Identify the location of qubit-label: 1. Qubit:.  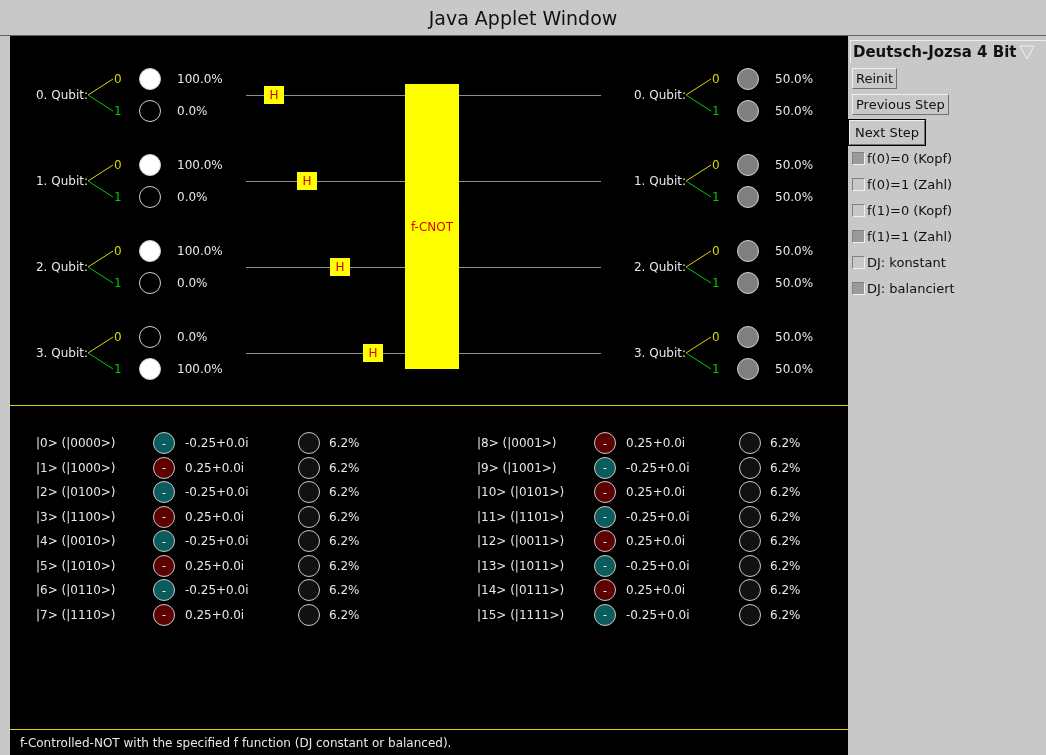
(659, 181).